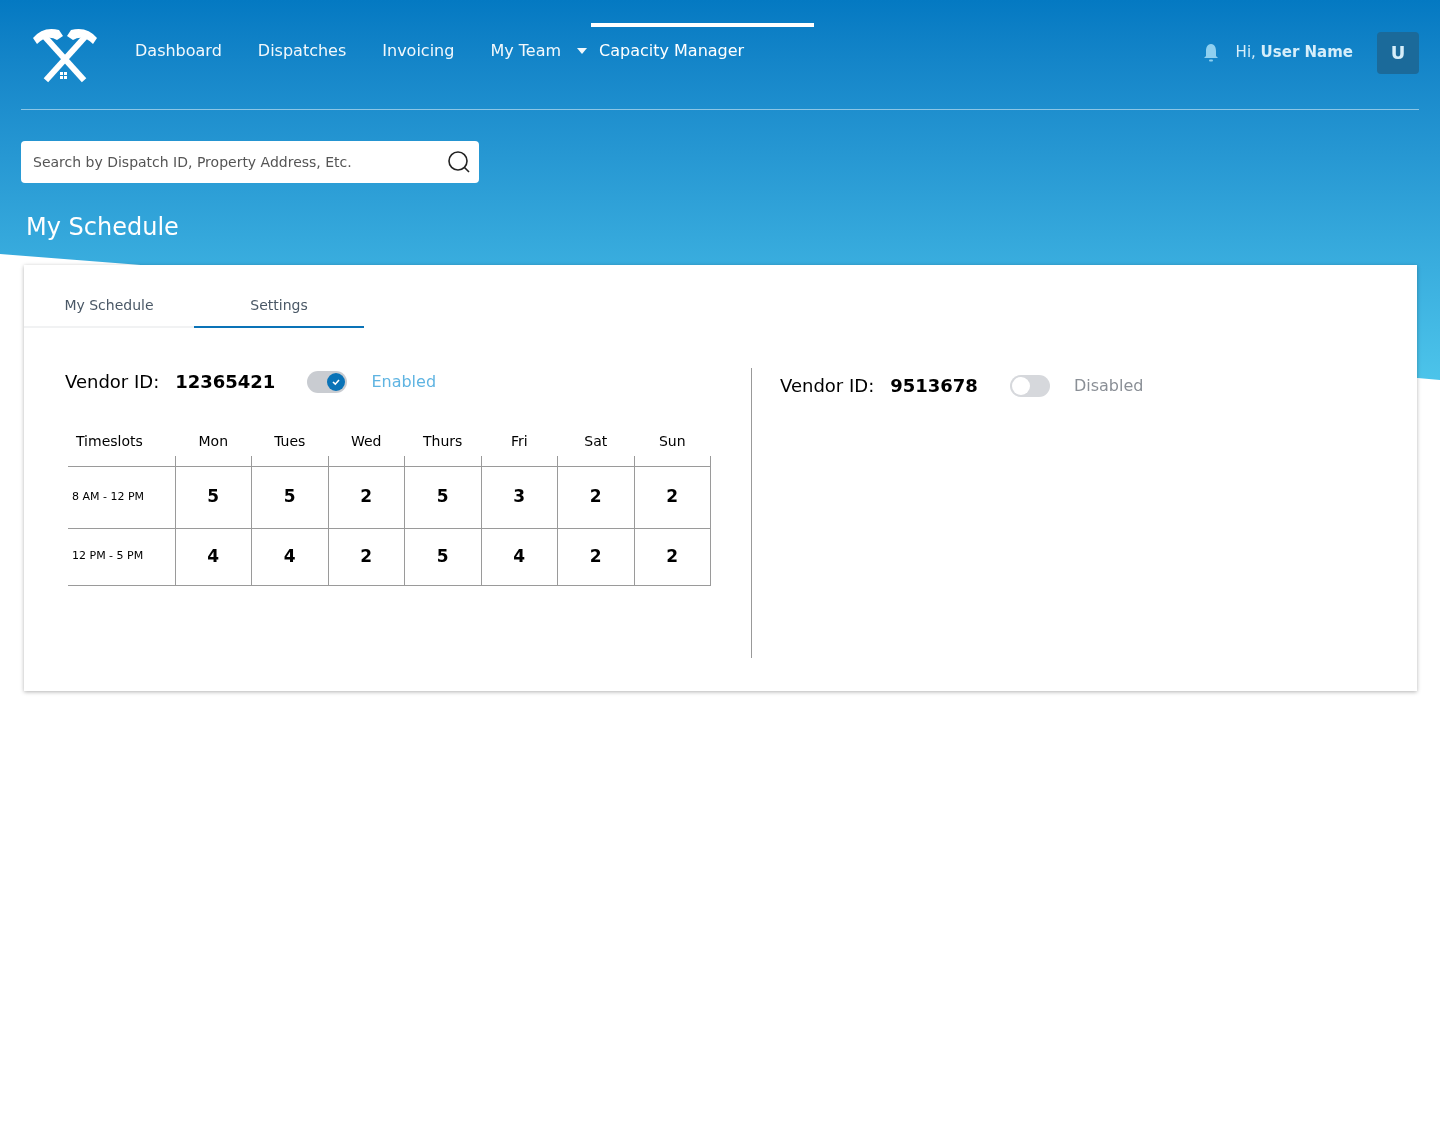 The width and height of the screenshot is (1440, 1145). Describe the element at coordinates (418, 54) in the screenshot. I see `nav-link: Invoicing` at that location.